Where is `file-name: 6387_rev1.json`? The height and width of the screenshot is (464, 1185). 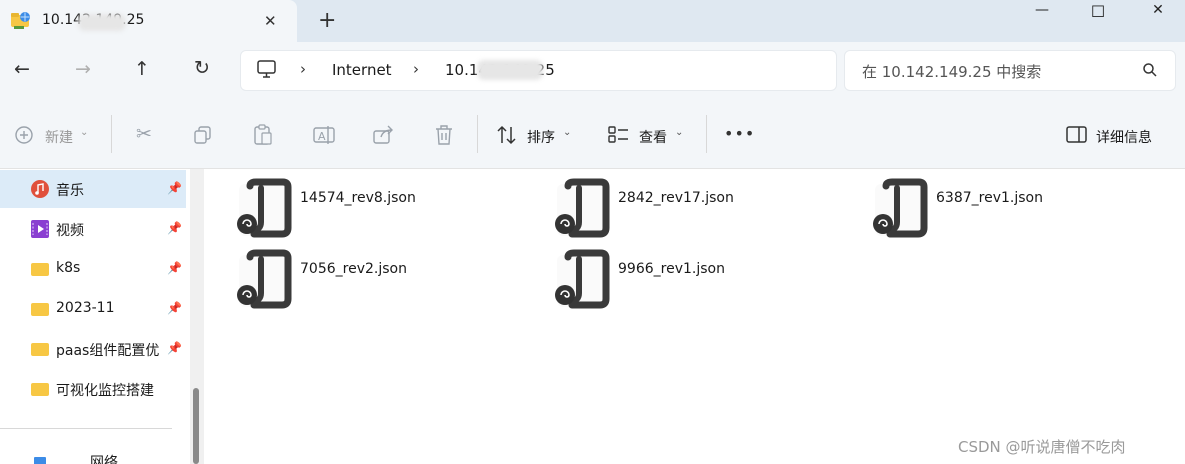
file-name: 6387_rev1.json is located at coordinates (989, 198).